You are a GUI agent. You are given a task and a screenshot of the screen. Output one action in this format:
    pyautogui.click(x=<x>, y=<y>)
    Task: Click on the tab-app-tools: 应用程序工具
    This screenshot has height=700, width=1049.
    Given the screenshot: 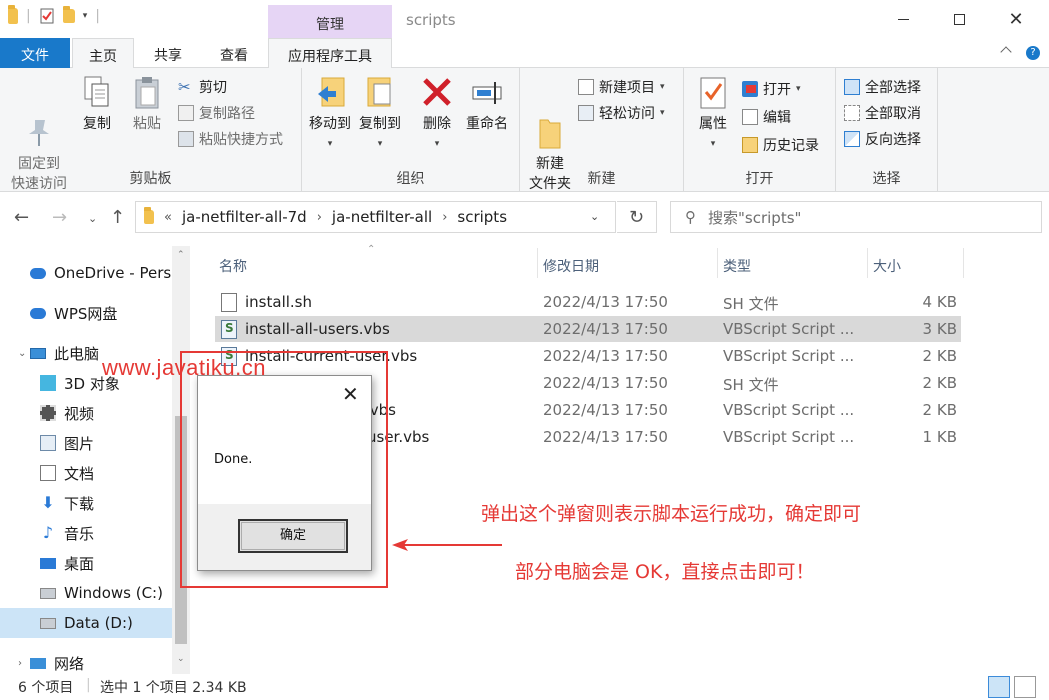 What is the action you would take?
    pyautogui.click(x=330, y=53)
    